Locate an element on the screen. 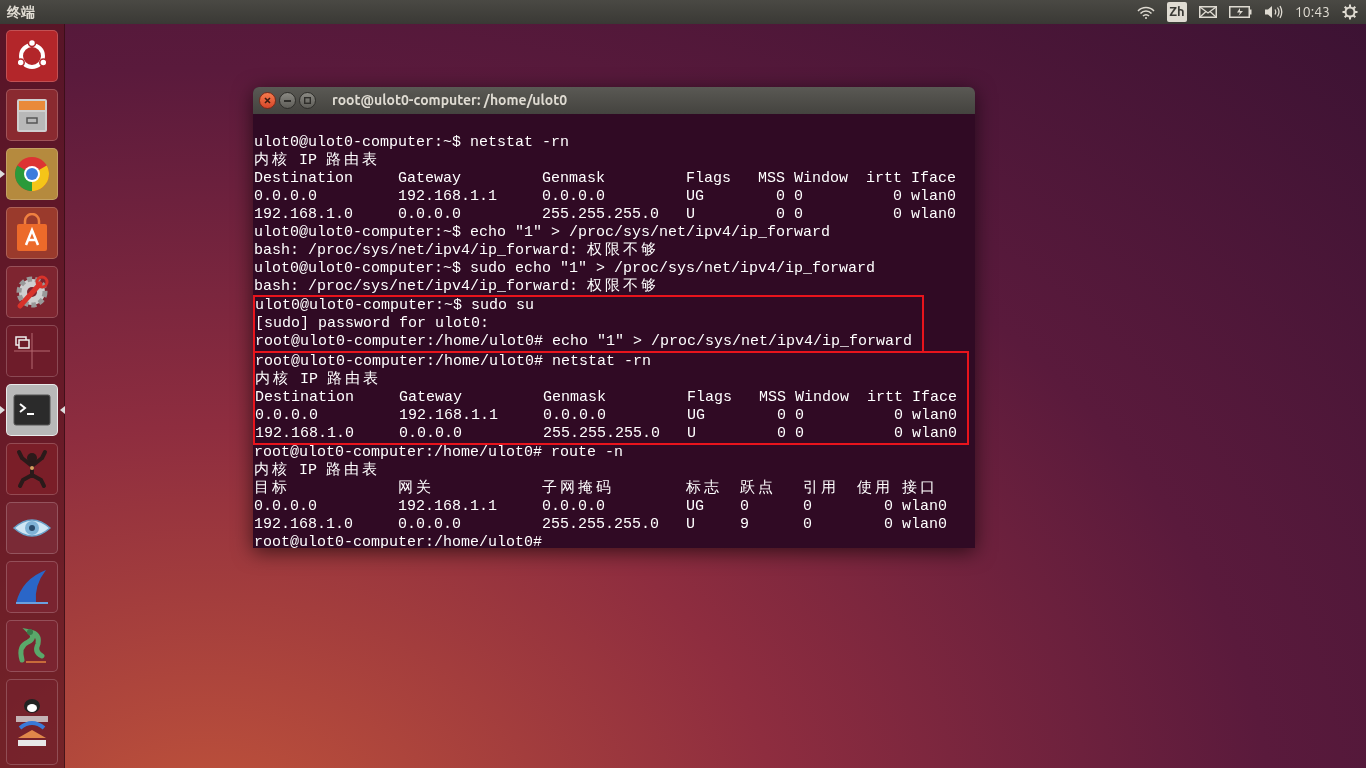  battery-icon is located at coordinates (1240, 12).